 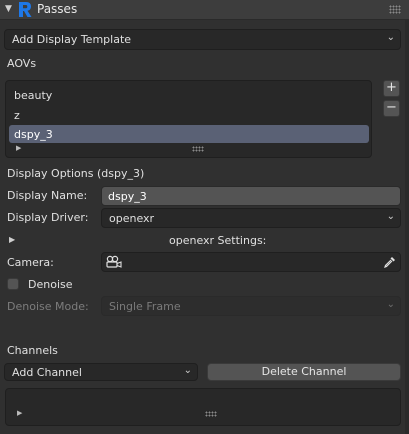 What do you see at coordinates (22, 63) in the screenshot?
I see `aovs-heading: AOVs` at bounding box center [22, 63].